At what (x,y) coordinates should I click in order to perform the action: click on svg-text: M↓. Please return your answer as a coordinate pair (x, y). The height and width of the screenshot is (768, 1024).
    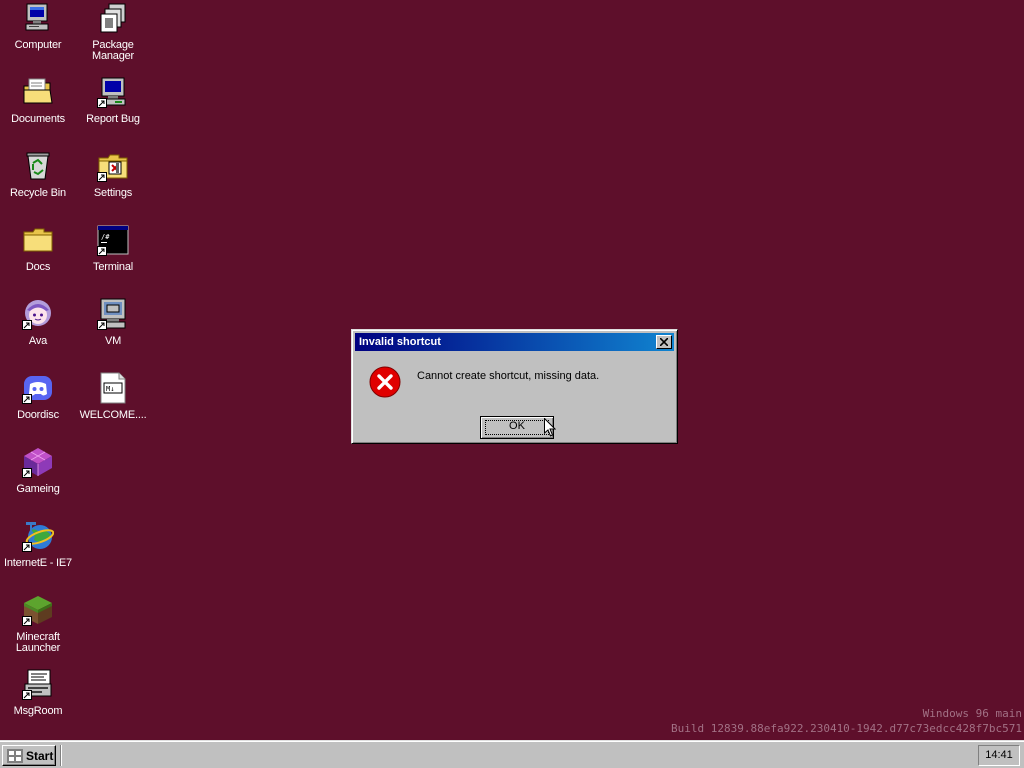
    Looking at the image, I should click on (110, 389).